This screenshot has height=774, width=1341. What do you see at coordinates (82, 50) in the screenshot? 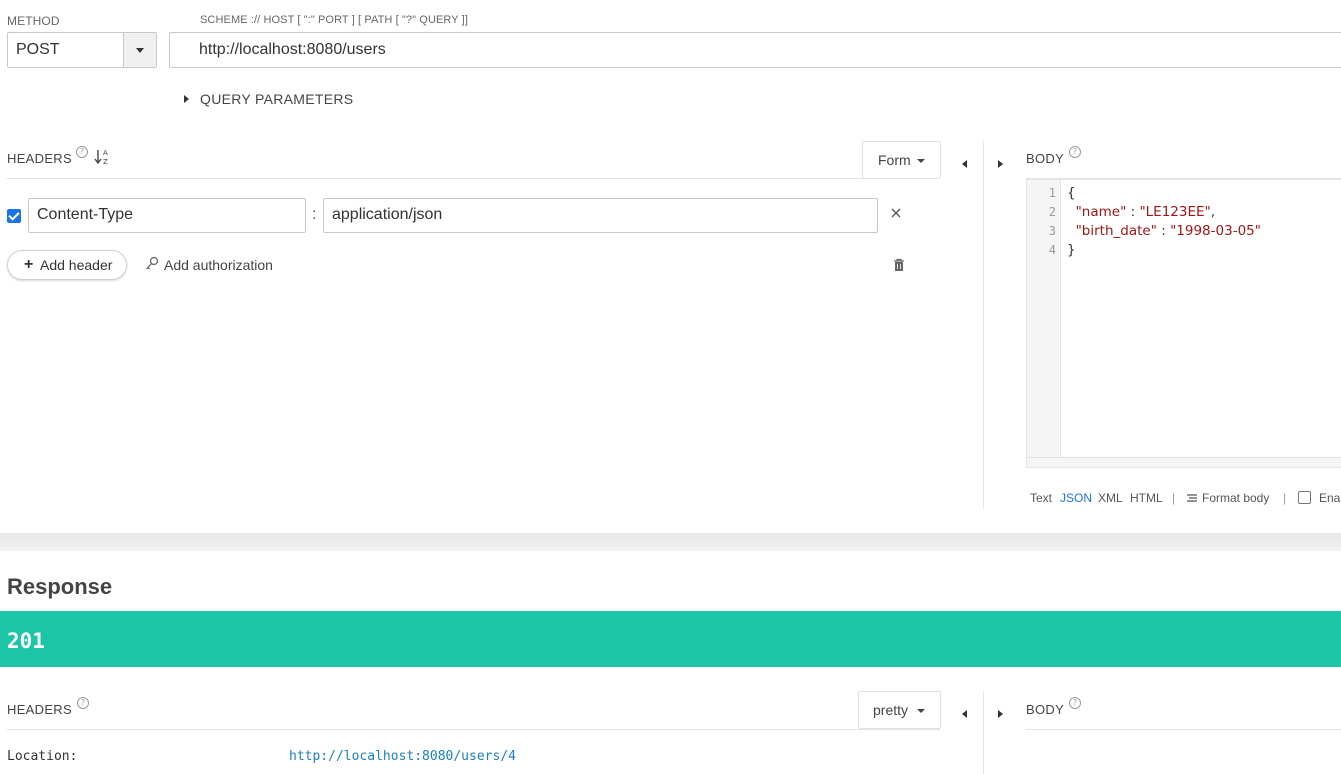
I see `method-select: POST` at bounding box center [82, 50].